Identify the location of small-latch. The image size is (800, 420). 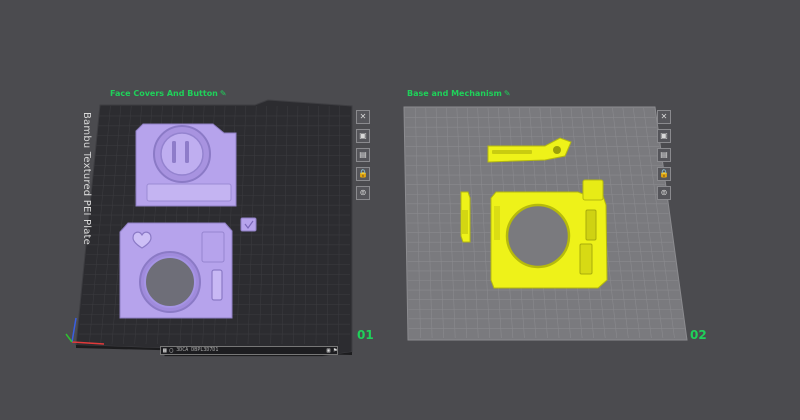
(465, 217).